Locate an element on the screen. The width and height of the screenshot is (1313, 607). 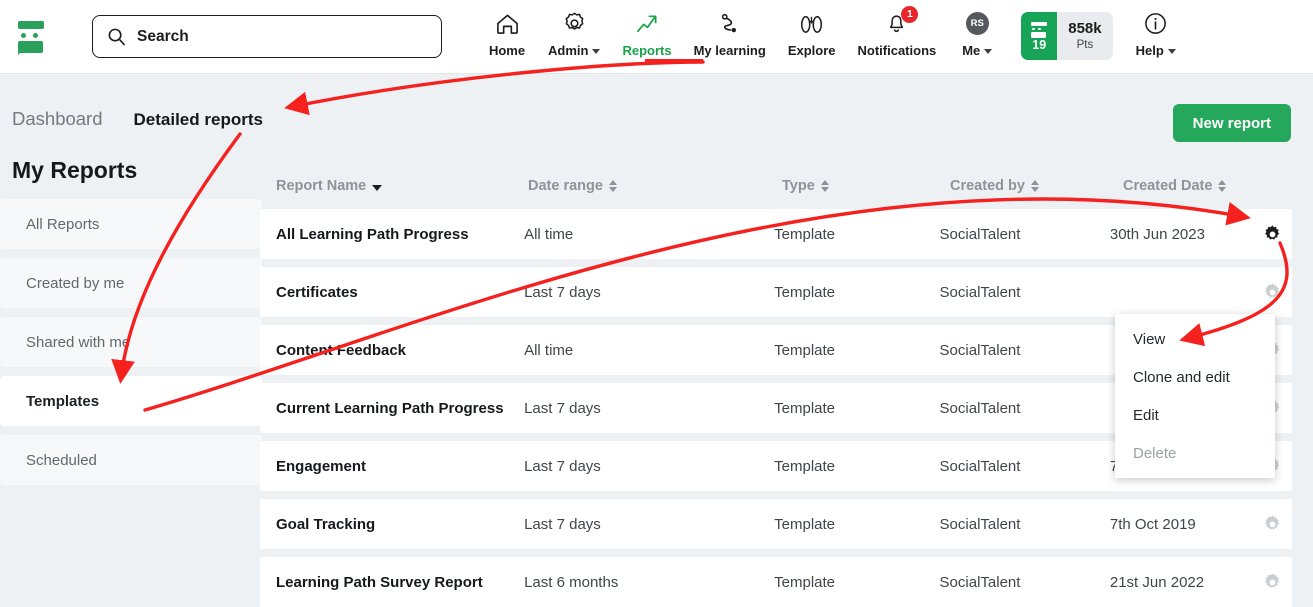
avatar: RS is located at coordinates (977, 23).